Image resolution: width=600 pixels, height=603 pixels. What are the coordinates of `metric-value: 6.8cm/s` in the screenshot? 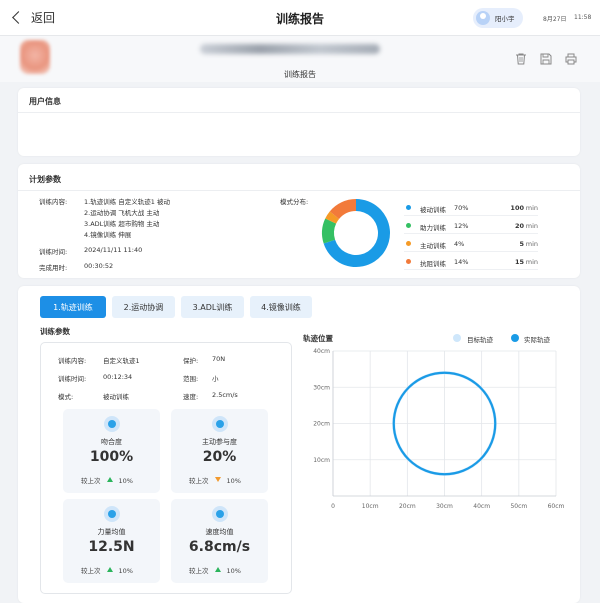 It's located at (219, 547).